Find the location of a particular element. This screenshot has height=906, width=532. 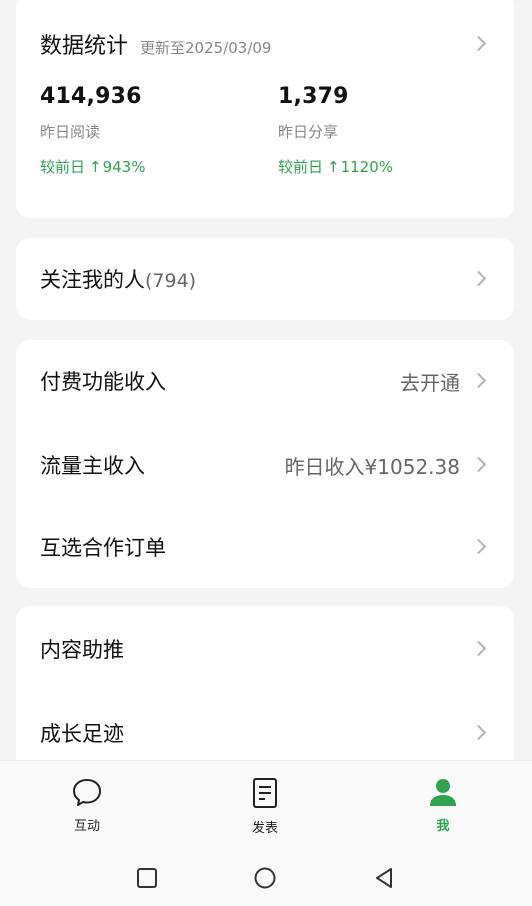

home-icon is located at coordinates (265, 878).